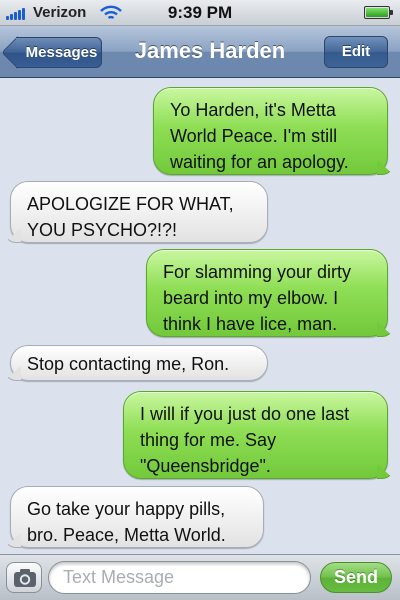  I want to click on message-bubble-incoming: Stop contacting me, Ron., so click(139, 363).